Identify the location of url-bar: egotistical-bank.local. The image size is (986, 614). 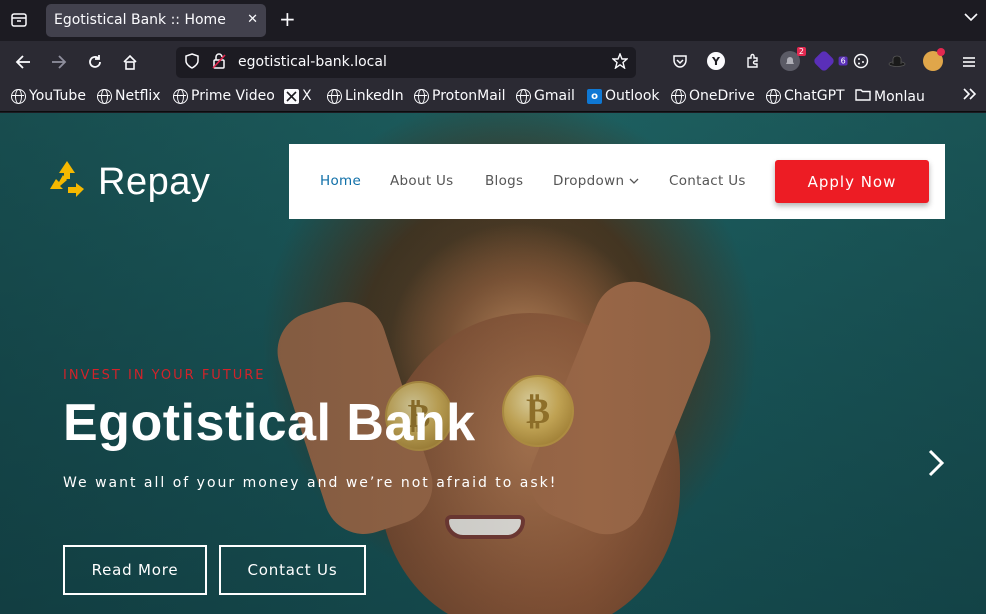
(406, 62).